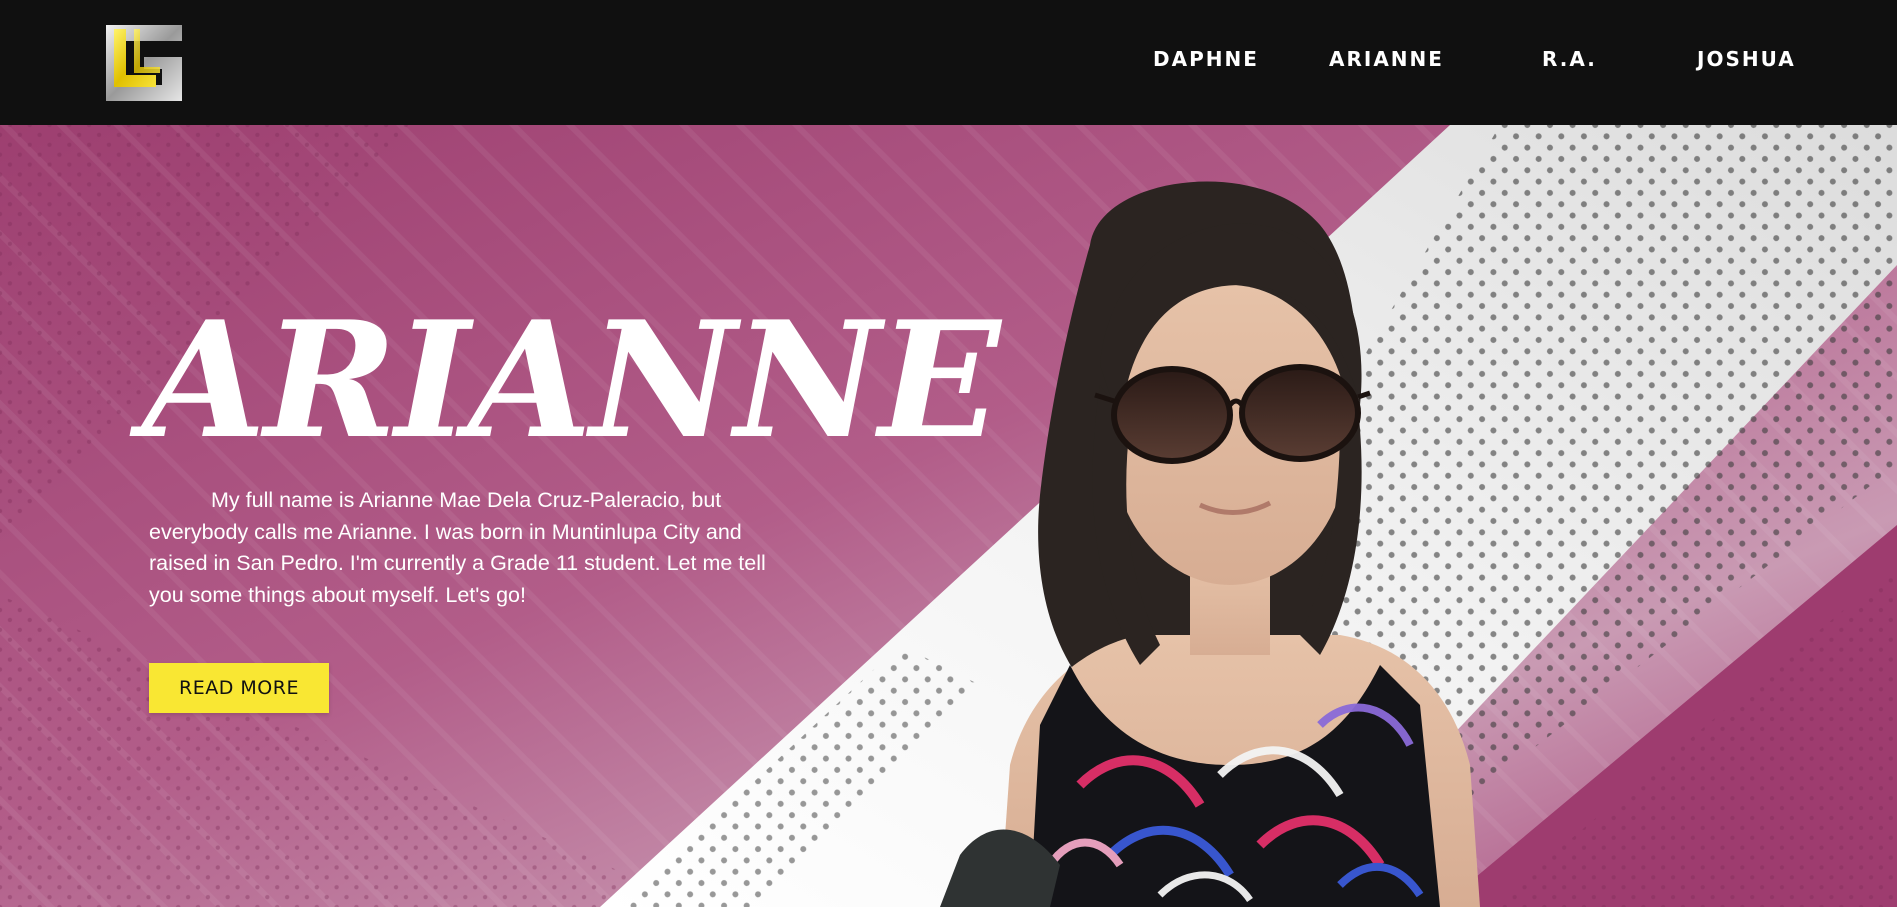 The height and width of the screenshot is (907, 1897). What do you see at coordinates (1569, 59) in the screenshot?
I see `nav-item-ra: R.A.` at bounding box center [1569, 59].